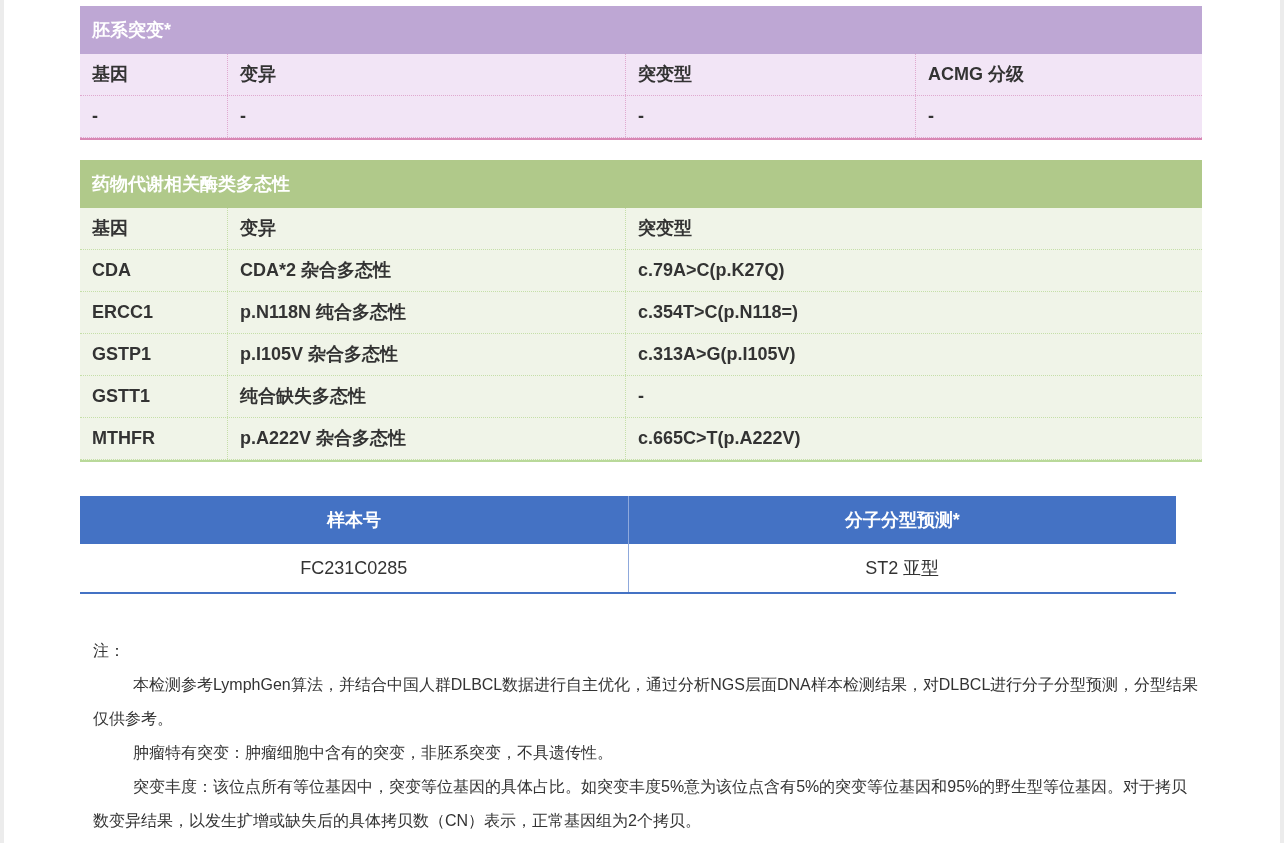 This screenshot has height=843, width=1284. Describe the element at coordinates (427, 354) in the screenshot. I see `table-cell: p.I105V 杂合多态性` at that location.